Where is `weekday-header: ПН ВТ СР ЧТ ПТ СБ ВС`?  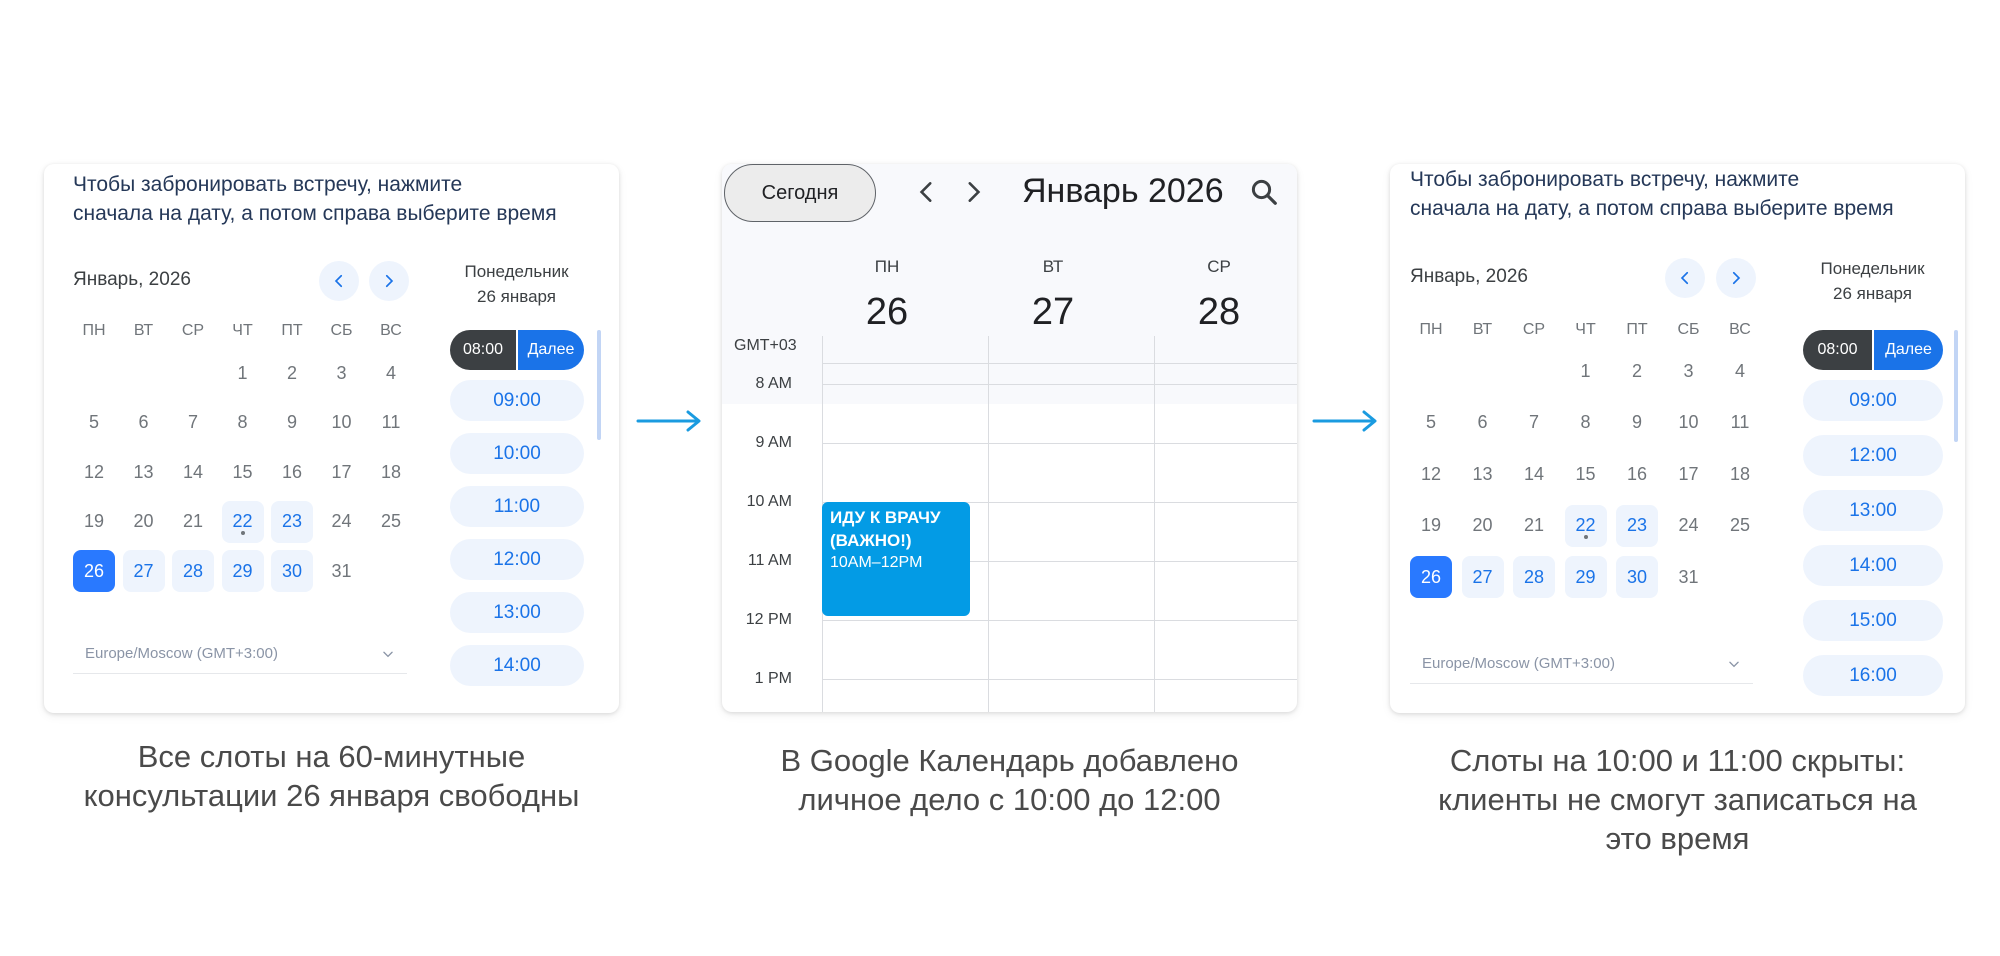
weekday-header: ПН ВТ СР ЧТ ПТ СБ ВС is located at coordinates (242, 331).